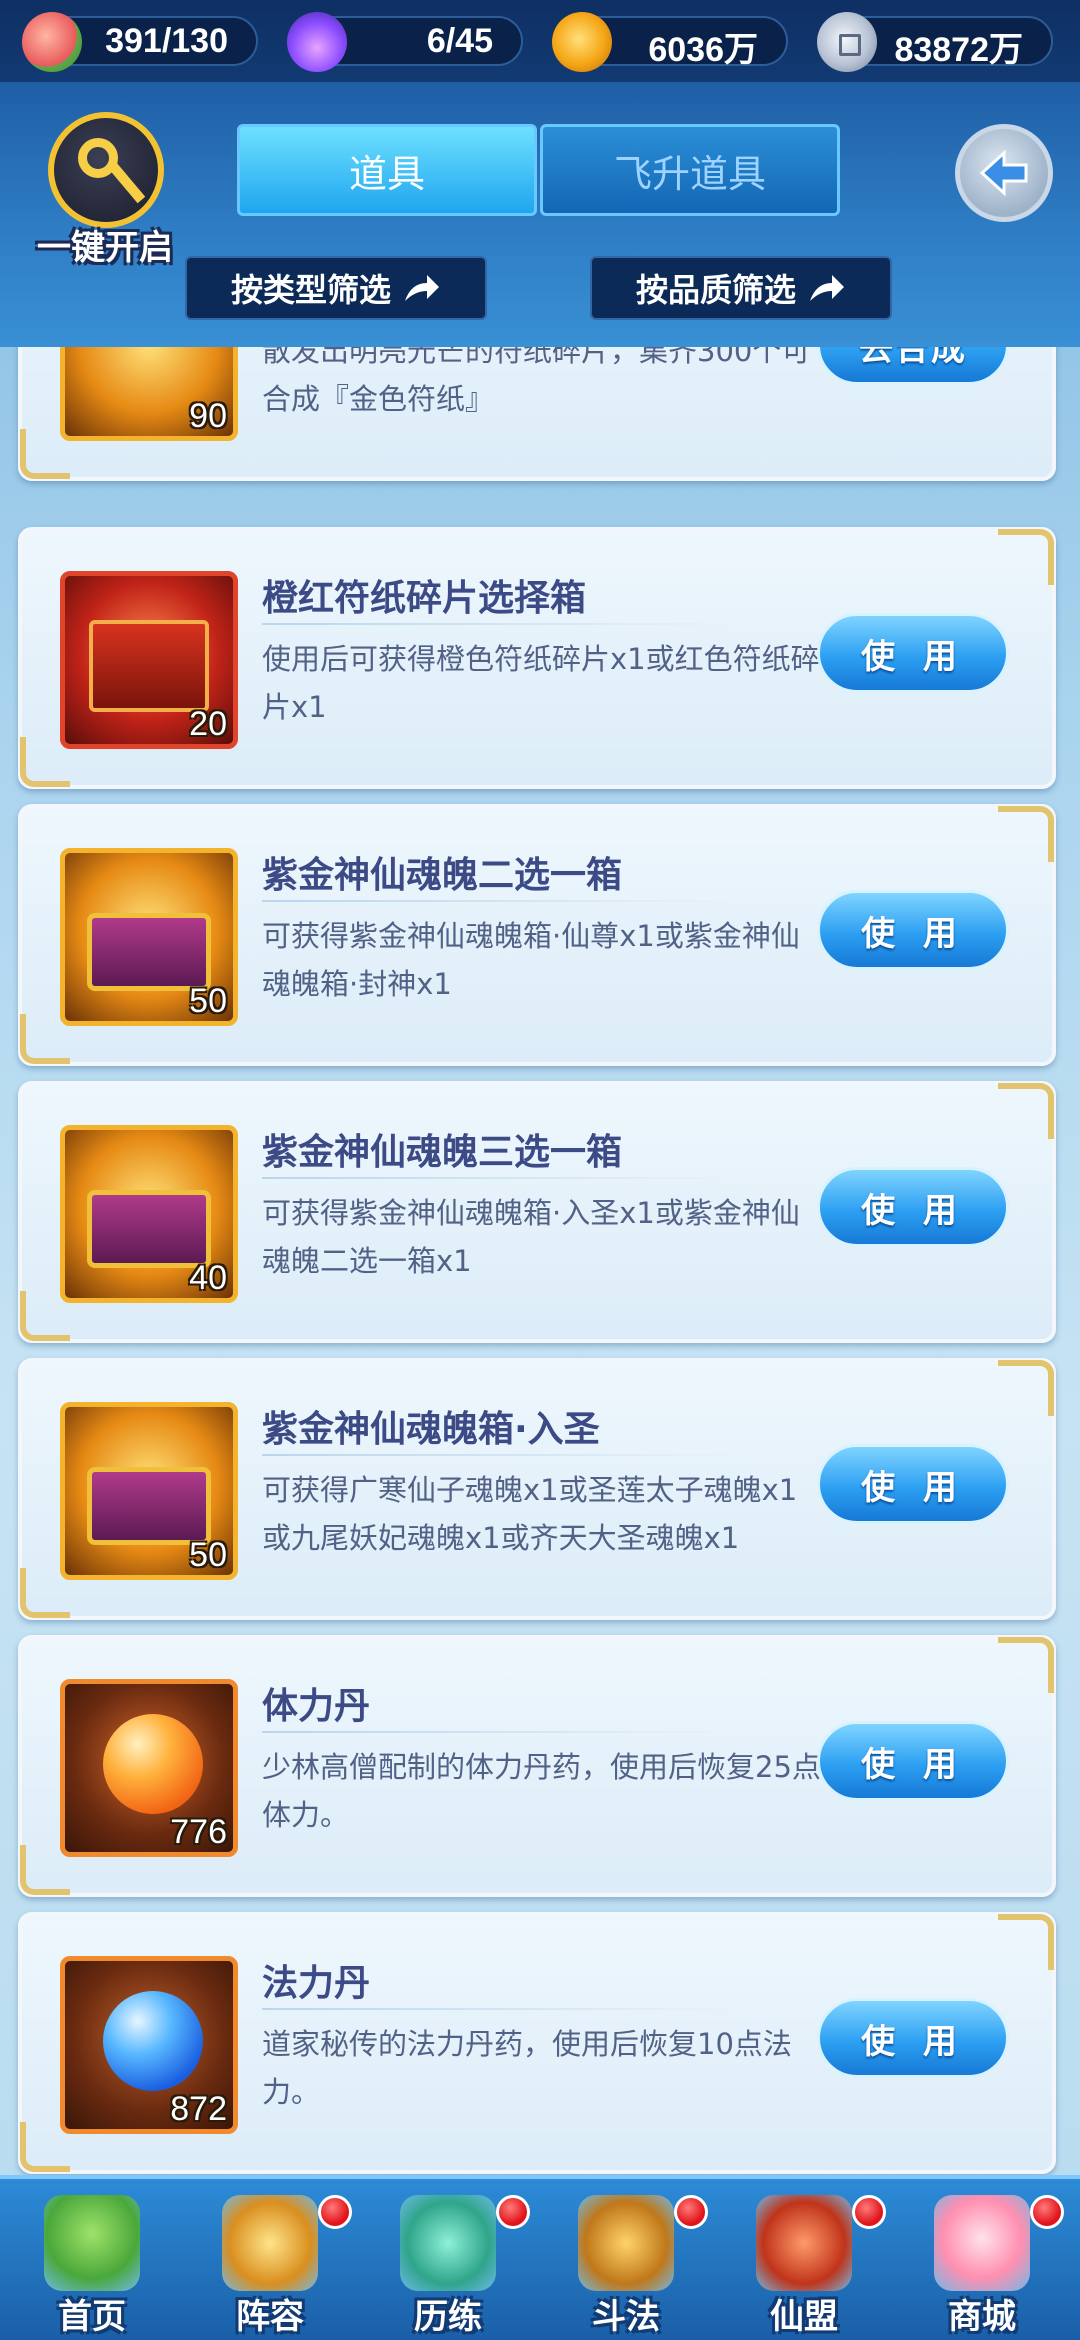  What do you see at coordinates (153, 1764) in the screenshot?
I see `stamina-pill-icon` at bounding box center [153, 1764].